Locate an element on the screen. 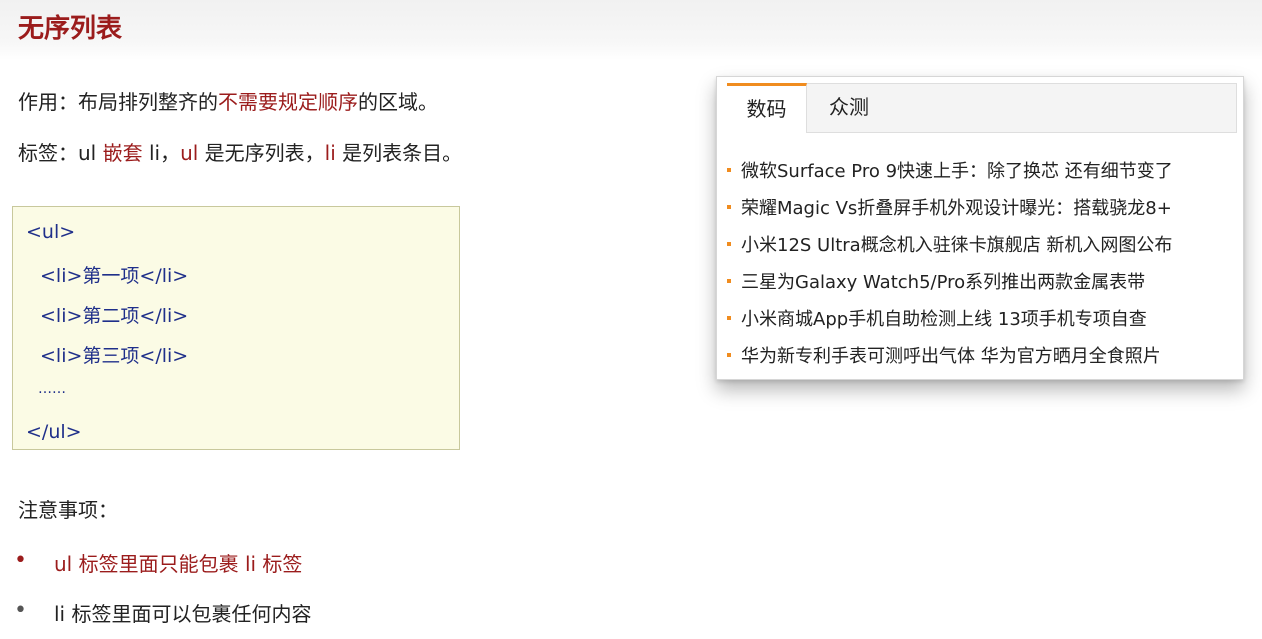 The height and width of the screenshot is (639, 1262). code-line: <ul> is located at coordinates (51, 232).